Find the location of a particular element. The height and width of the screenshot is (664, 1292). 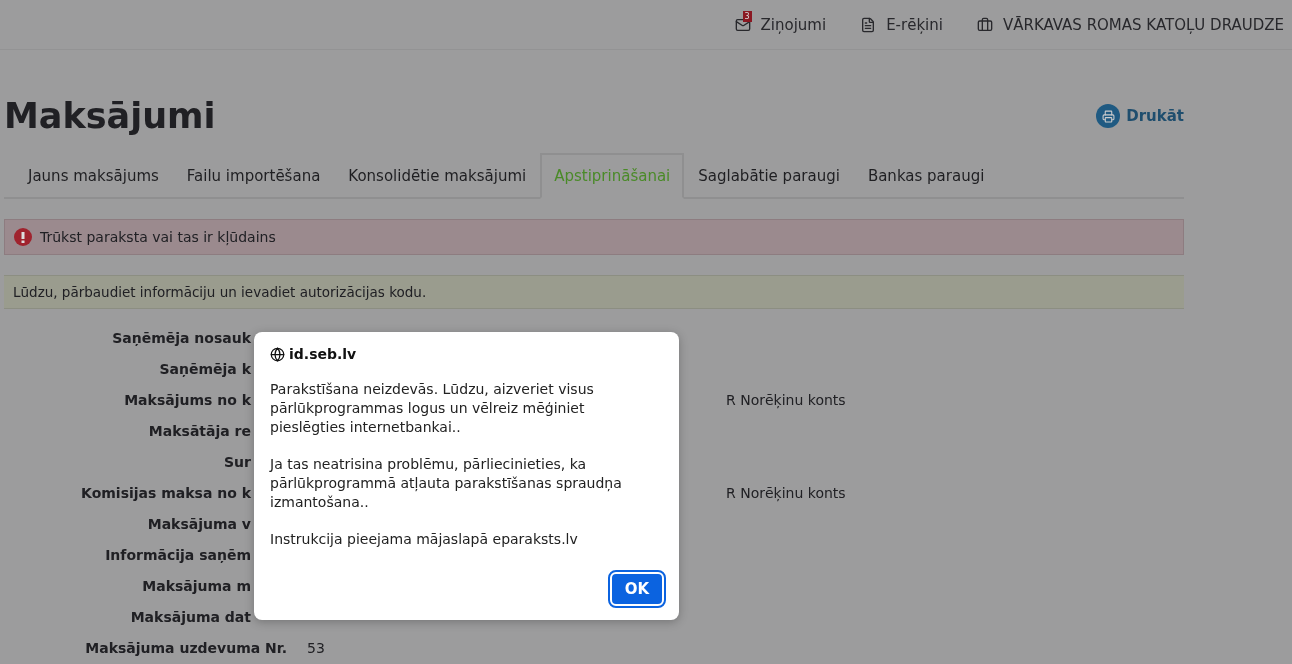

count-badge: 3 is located at coordinates (747, 16).